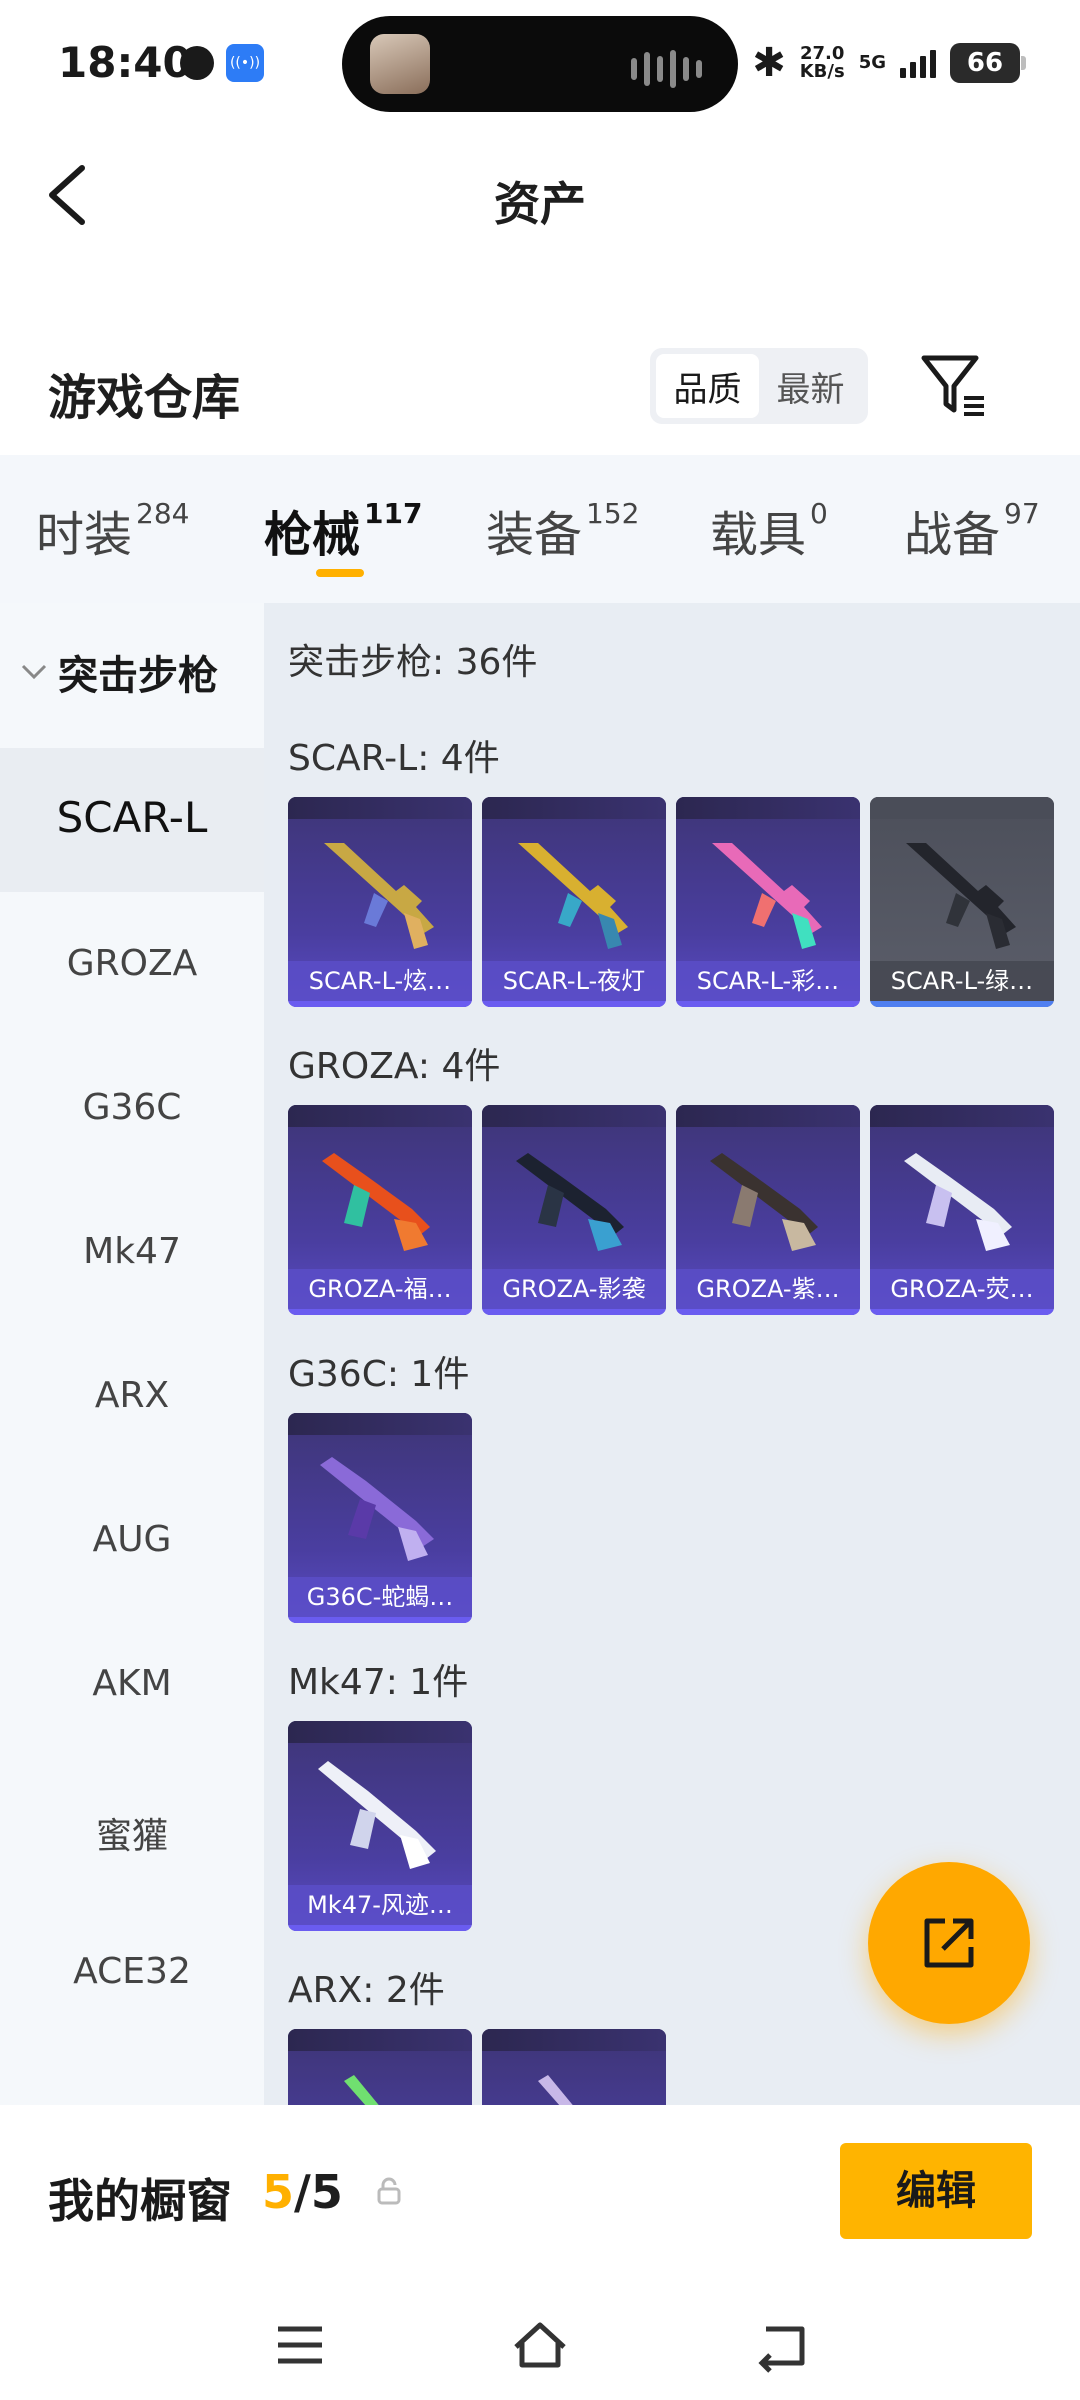 This screenshot has width=1080, height=2400. I want to click on section-title: 游戏仓库, so click(144, 398).